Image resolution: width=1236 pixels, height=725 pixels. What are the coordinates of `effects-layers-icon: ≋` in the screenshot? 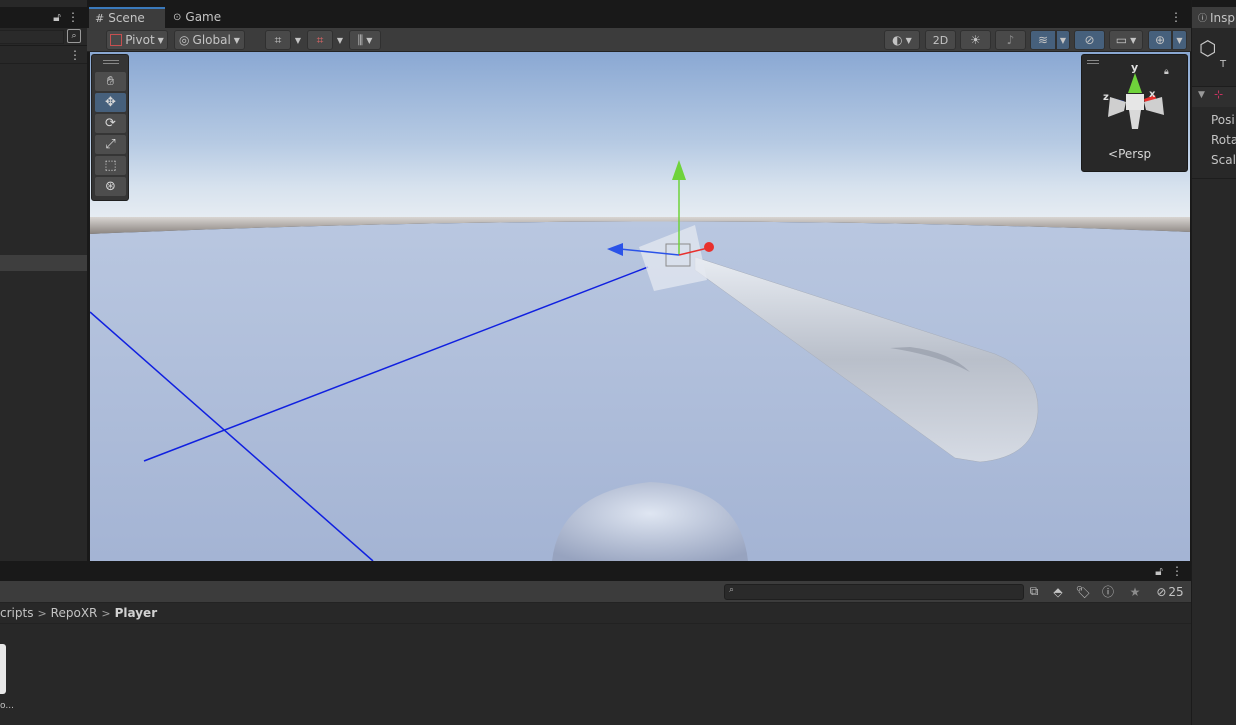 It's located at (1043, 40).